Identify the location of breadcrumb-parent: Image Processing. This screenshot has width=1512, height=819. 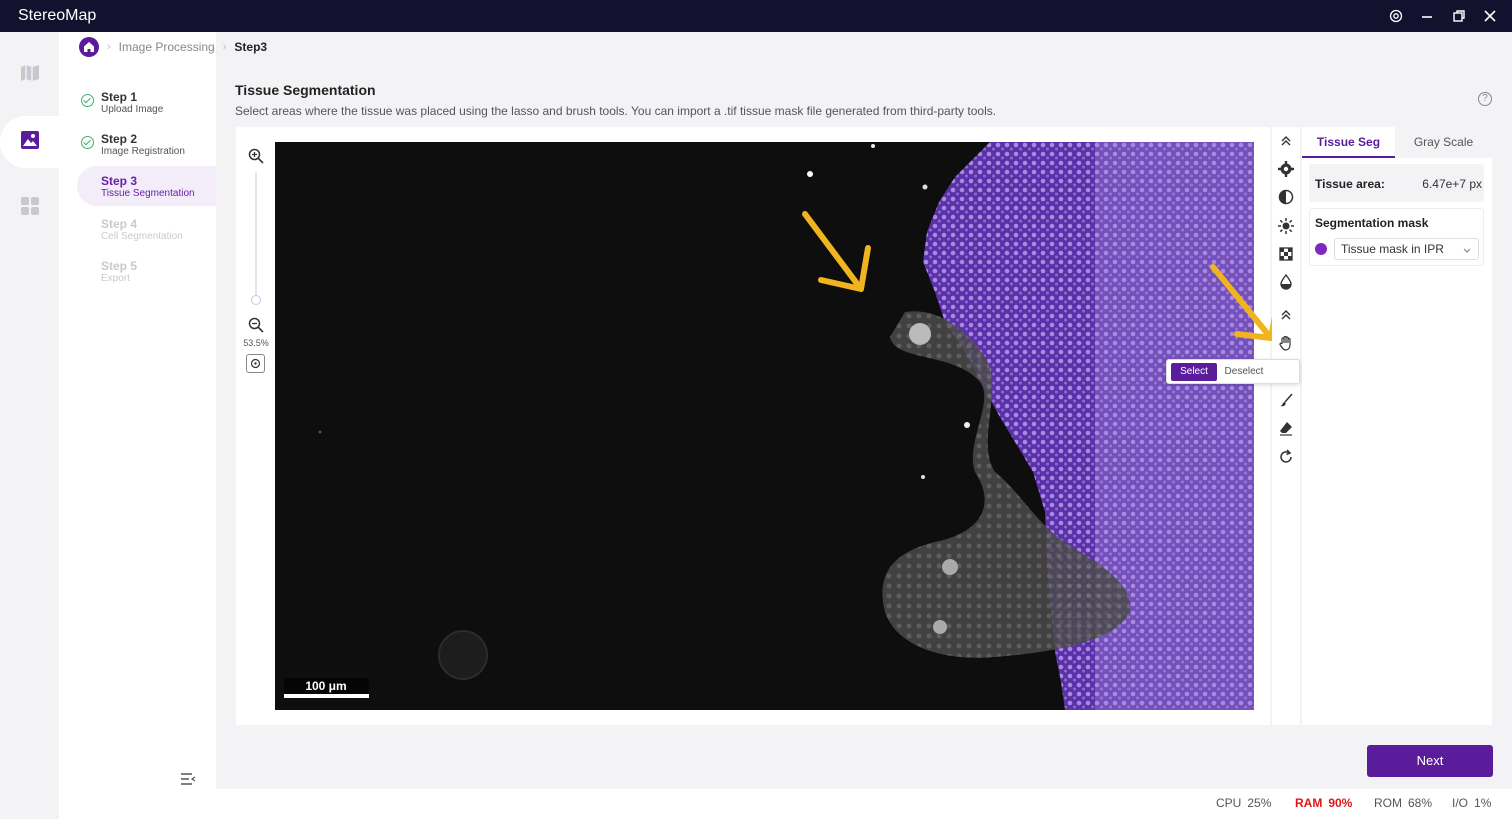
(167, 47).